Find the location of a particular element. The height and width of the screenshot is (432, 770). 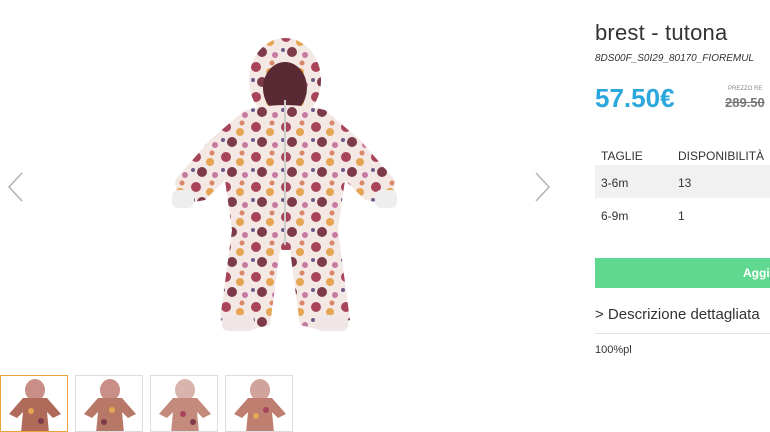

size-label: 6-9m is located at coordinates (615, 216).